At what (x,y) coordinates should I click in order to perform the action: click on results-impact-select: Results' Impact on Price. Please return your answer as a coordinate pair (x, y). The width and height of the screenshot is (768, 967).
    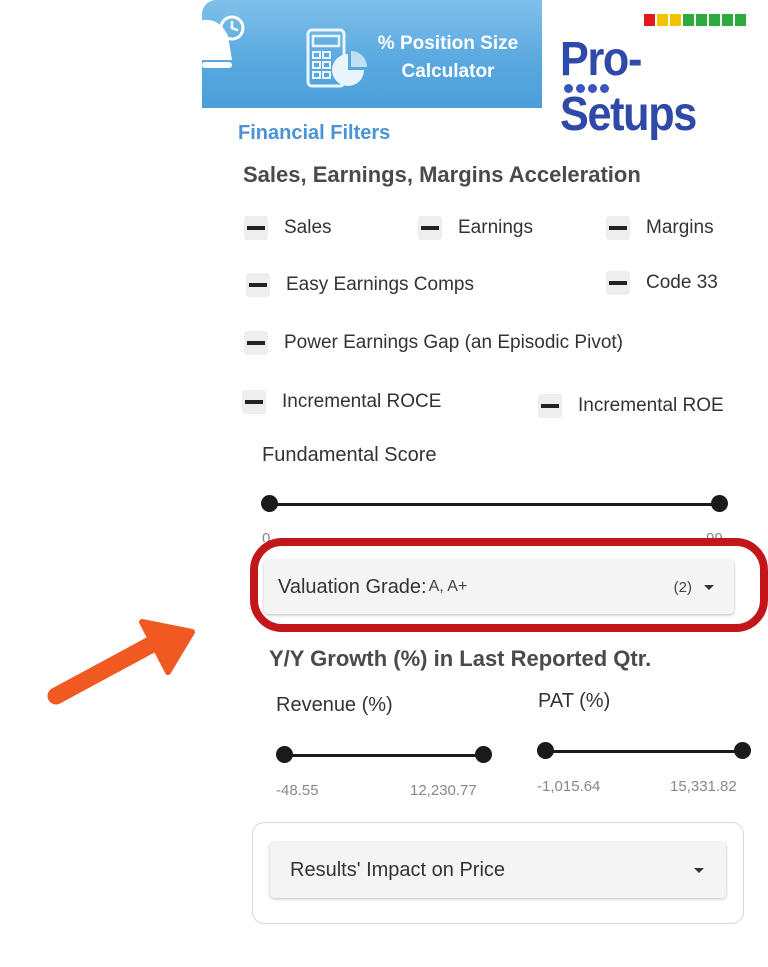
    Looking at the image, I should click on (498, 870).